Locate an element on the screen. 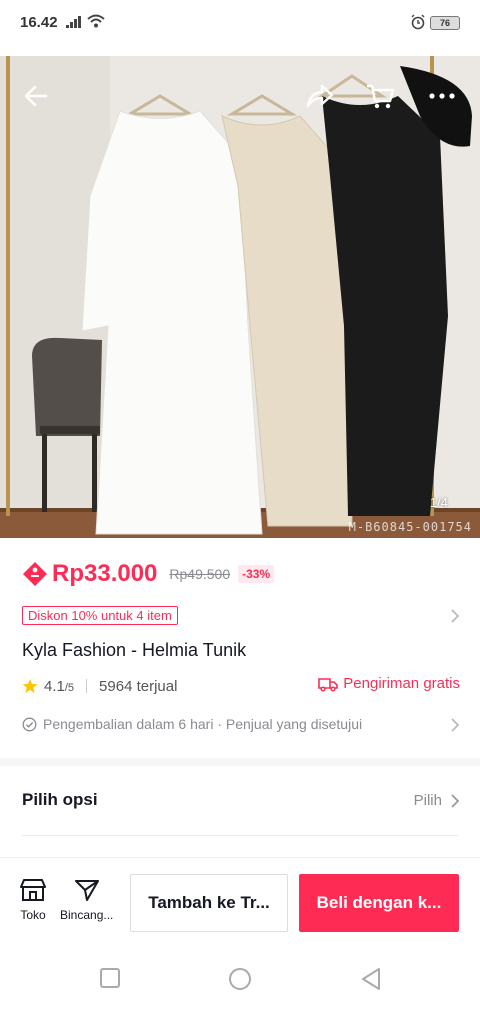 This screenshot has height=1010, width=480. back-arrow-icon is located at coordinates (36, 96).